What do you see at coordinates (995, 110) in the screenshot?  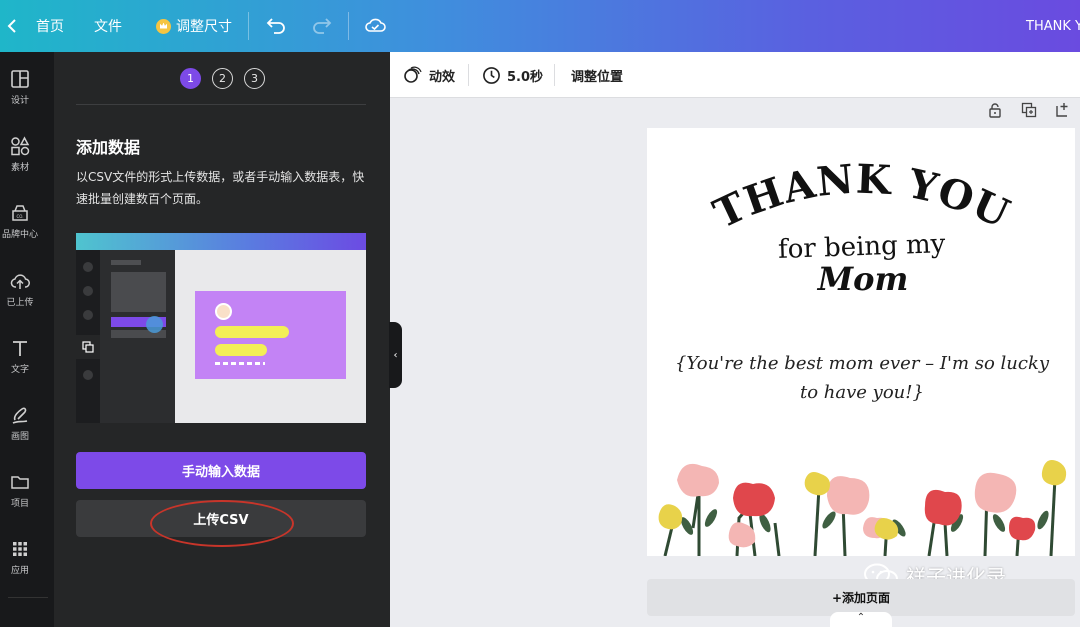 I see `lock-icon` at bounding box center [995, 110].